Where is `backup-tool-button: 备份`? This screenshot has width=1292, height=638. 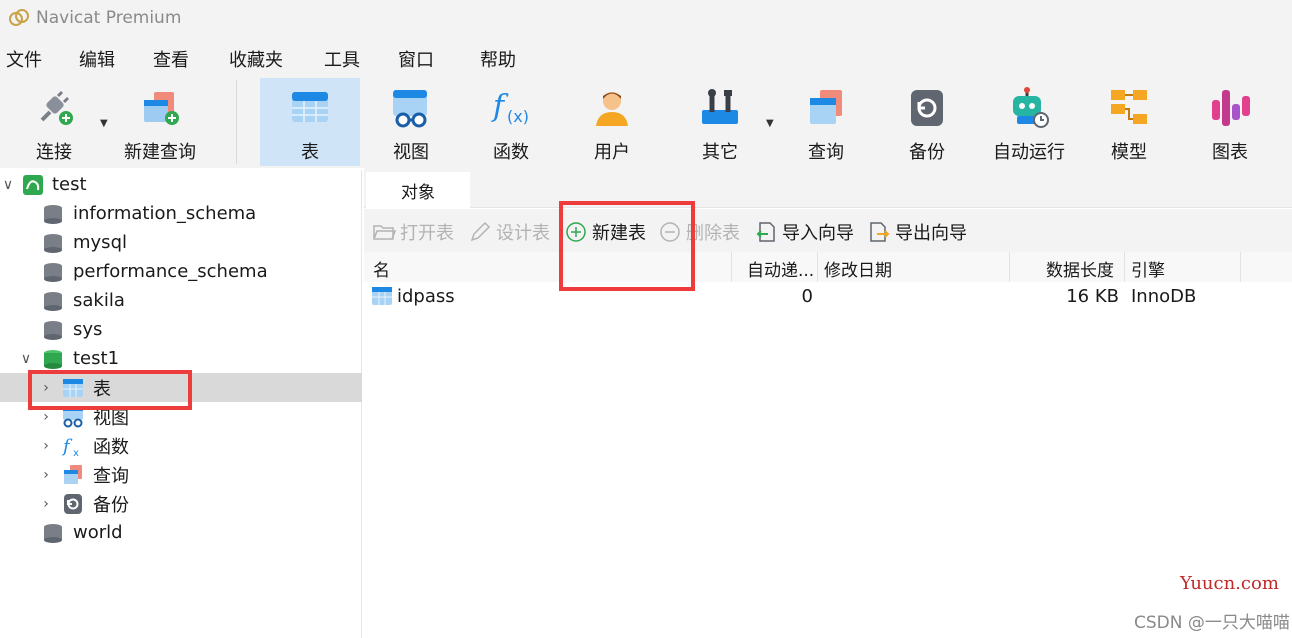 backup-tool-button: 备份 is located at coordinates (927, 122).